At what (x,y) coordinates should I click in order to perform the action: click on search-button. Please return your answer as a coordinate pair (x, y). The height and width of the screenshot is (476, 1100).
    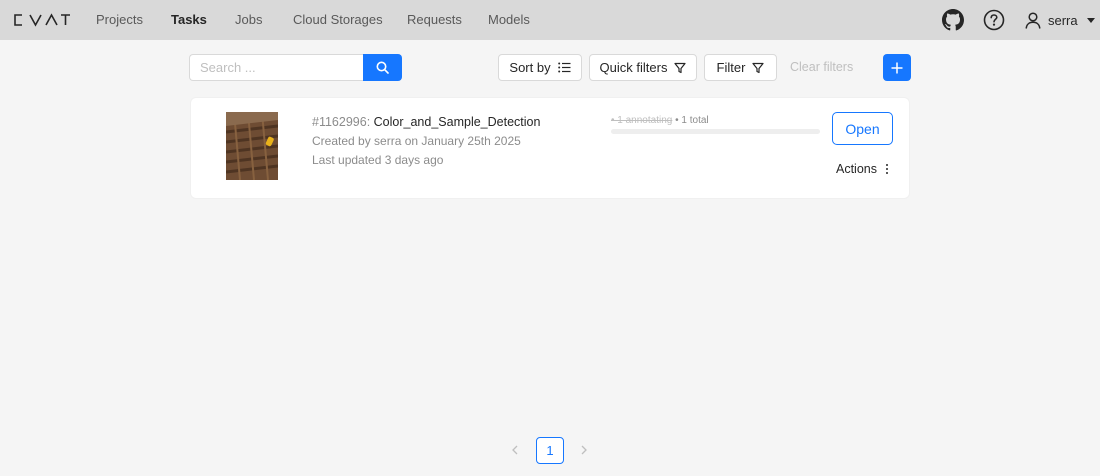
    Looking at the image, I should click on (382, 67).